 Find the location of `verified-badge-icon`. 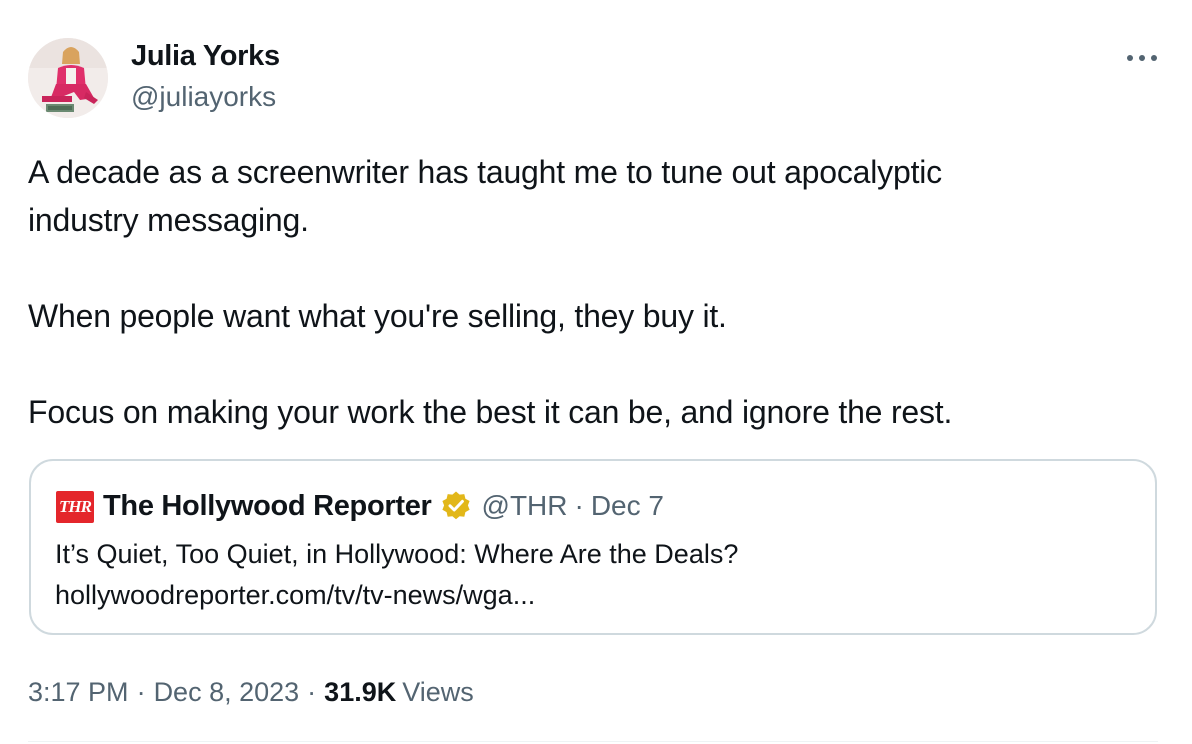

verified-badge-icon is located at coordinates (456, 506).